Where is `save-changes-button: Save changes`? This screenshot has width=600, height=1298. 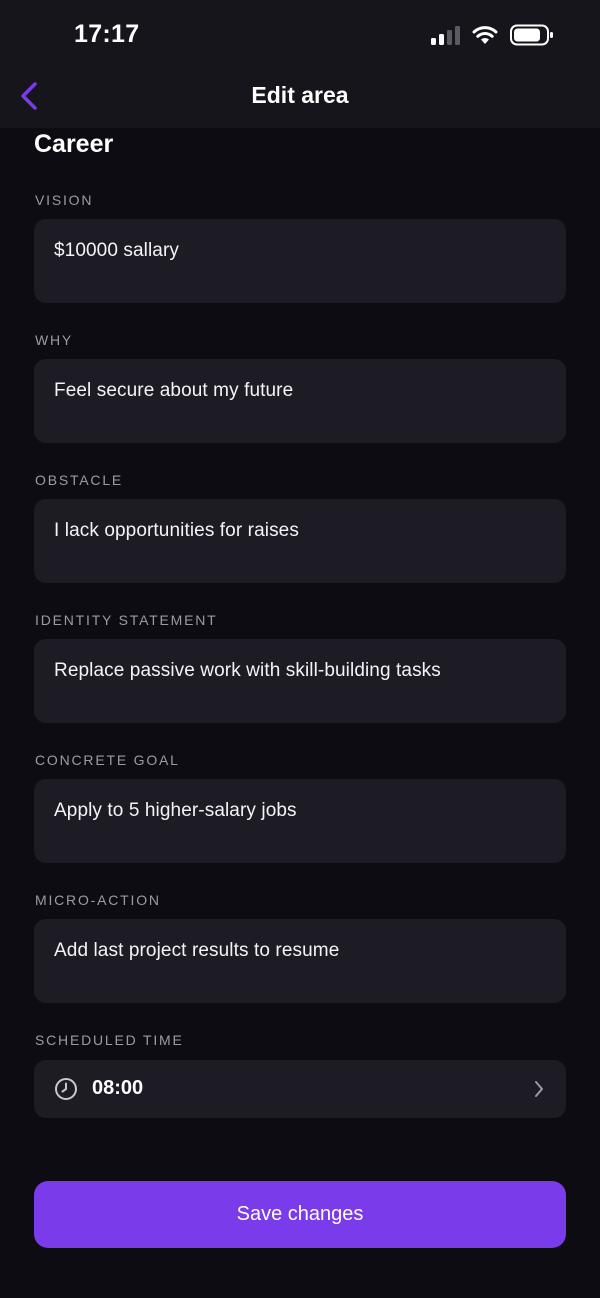 save-changes-button: Save changes is located at coordinates (300, 1214).